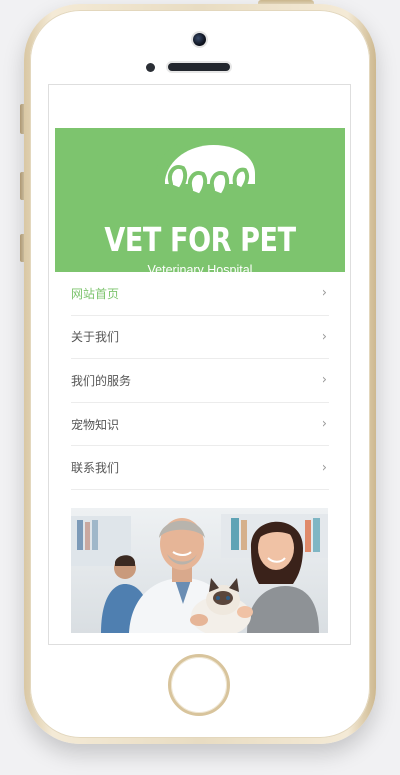 The height and width of the screenshot is (775, 400). I want to click on header-area, so click(199, 106).